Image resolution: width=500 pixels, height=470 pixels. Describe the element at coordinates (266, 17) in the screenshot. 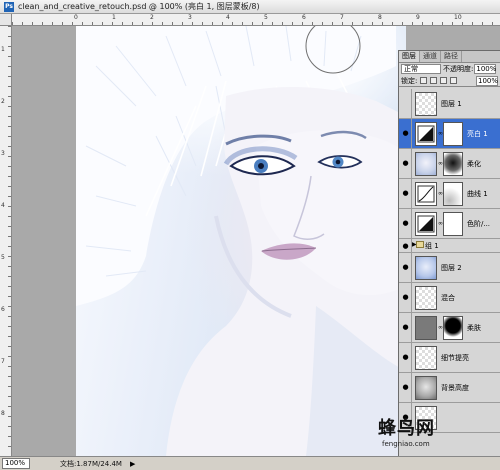

I see `ruler-label: 5` at that location.